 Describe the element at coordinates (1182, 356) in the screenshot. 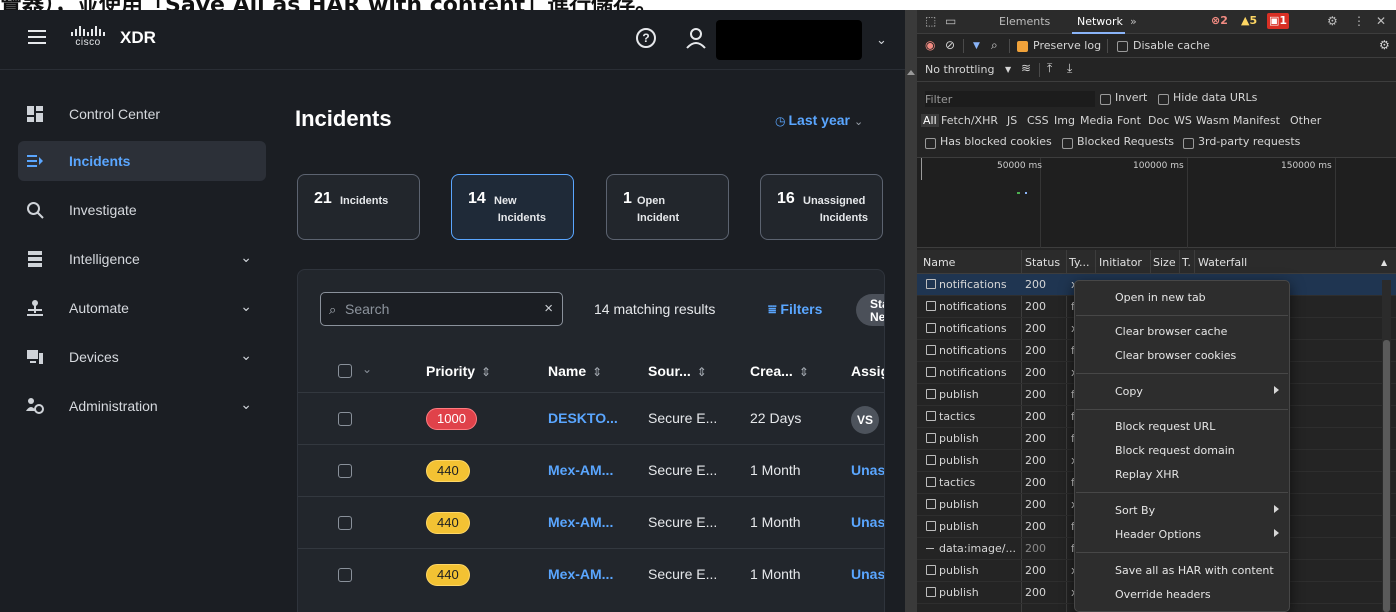

I see `menu-item-clear-browser-cookies: Clear browser cookies` at that location.